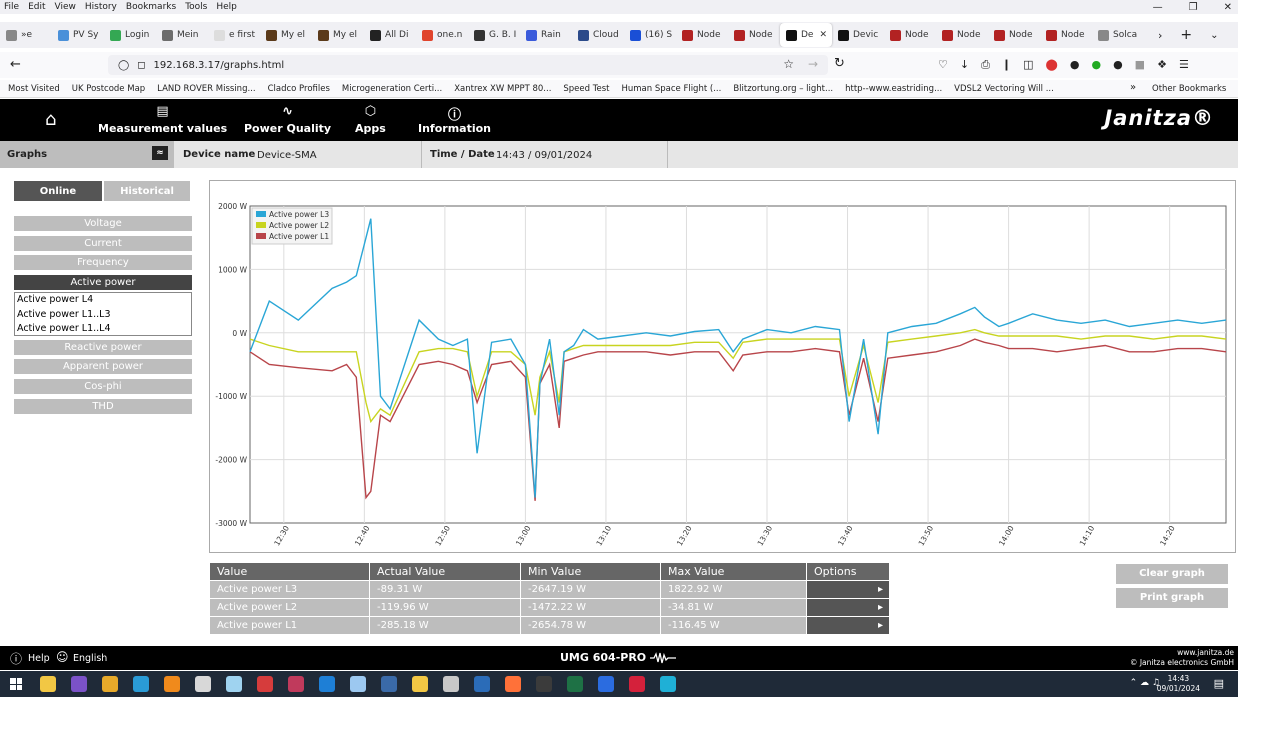 Image resolution: width=1280 pixels, height=735 pixels. What do you see at coordinates (1133, 87) in the screenshot?
I see `more-bookmarks-icon: »` at bounding box center [1133, 87].